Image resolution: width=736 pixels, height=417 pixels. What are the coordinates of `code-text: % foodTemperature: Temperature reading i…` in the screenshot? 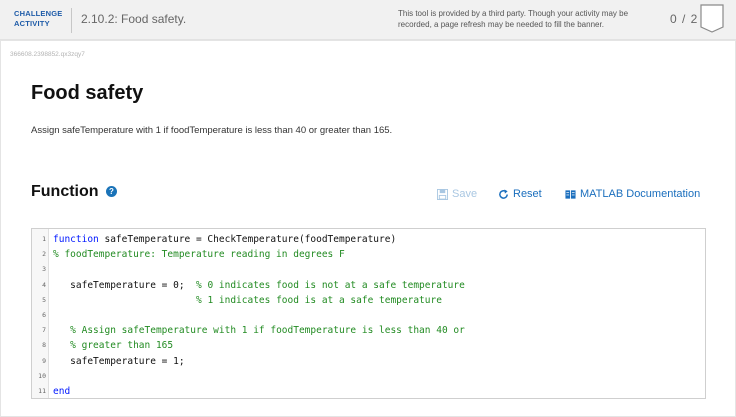 It's located at (199, 254).